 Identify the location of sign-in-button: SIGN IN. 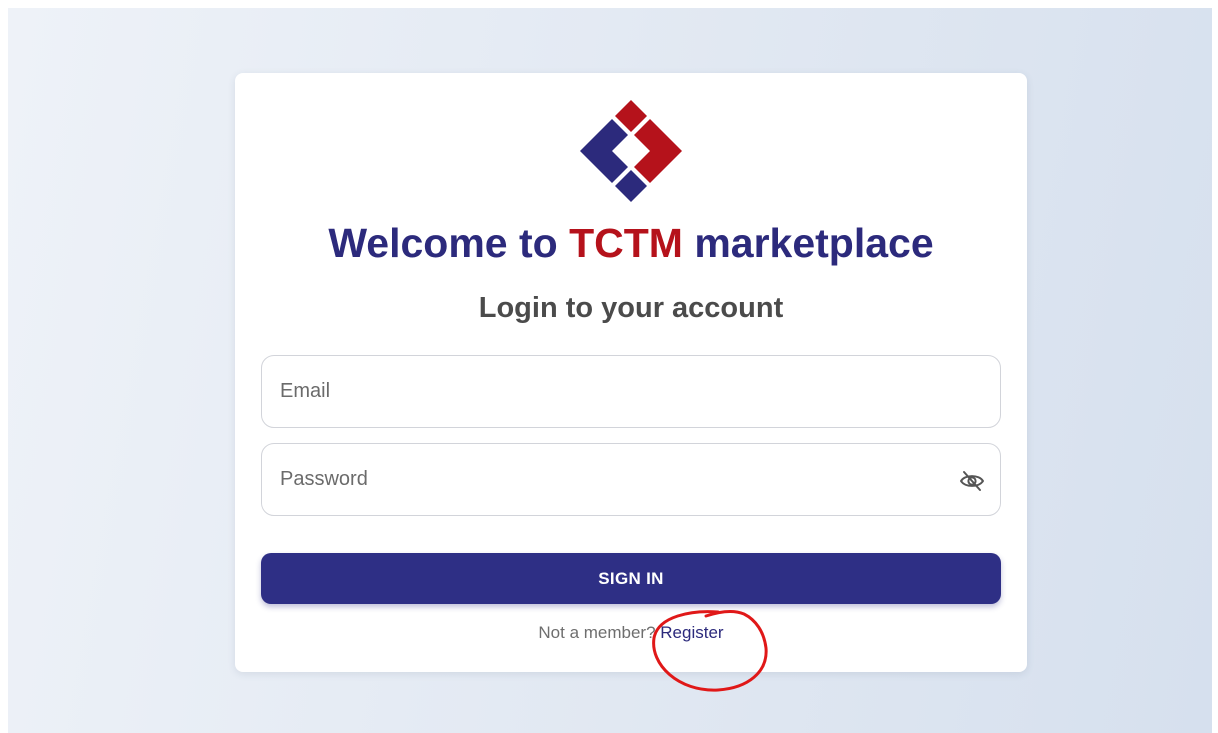
(631, 578).